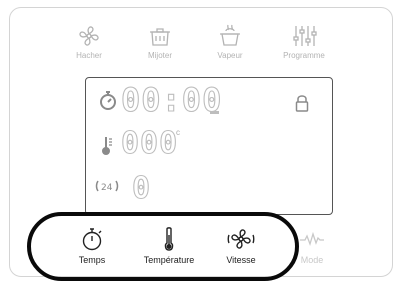  What do you see at coordinates (107, 146) in the screenshot?
I see `thermometer-display-icon` at bounding box center [107, 146].